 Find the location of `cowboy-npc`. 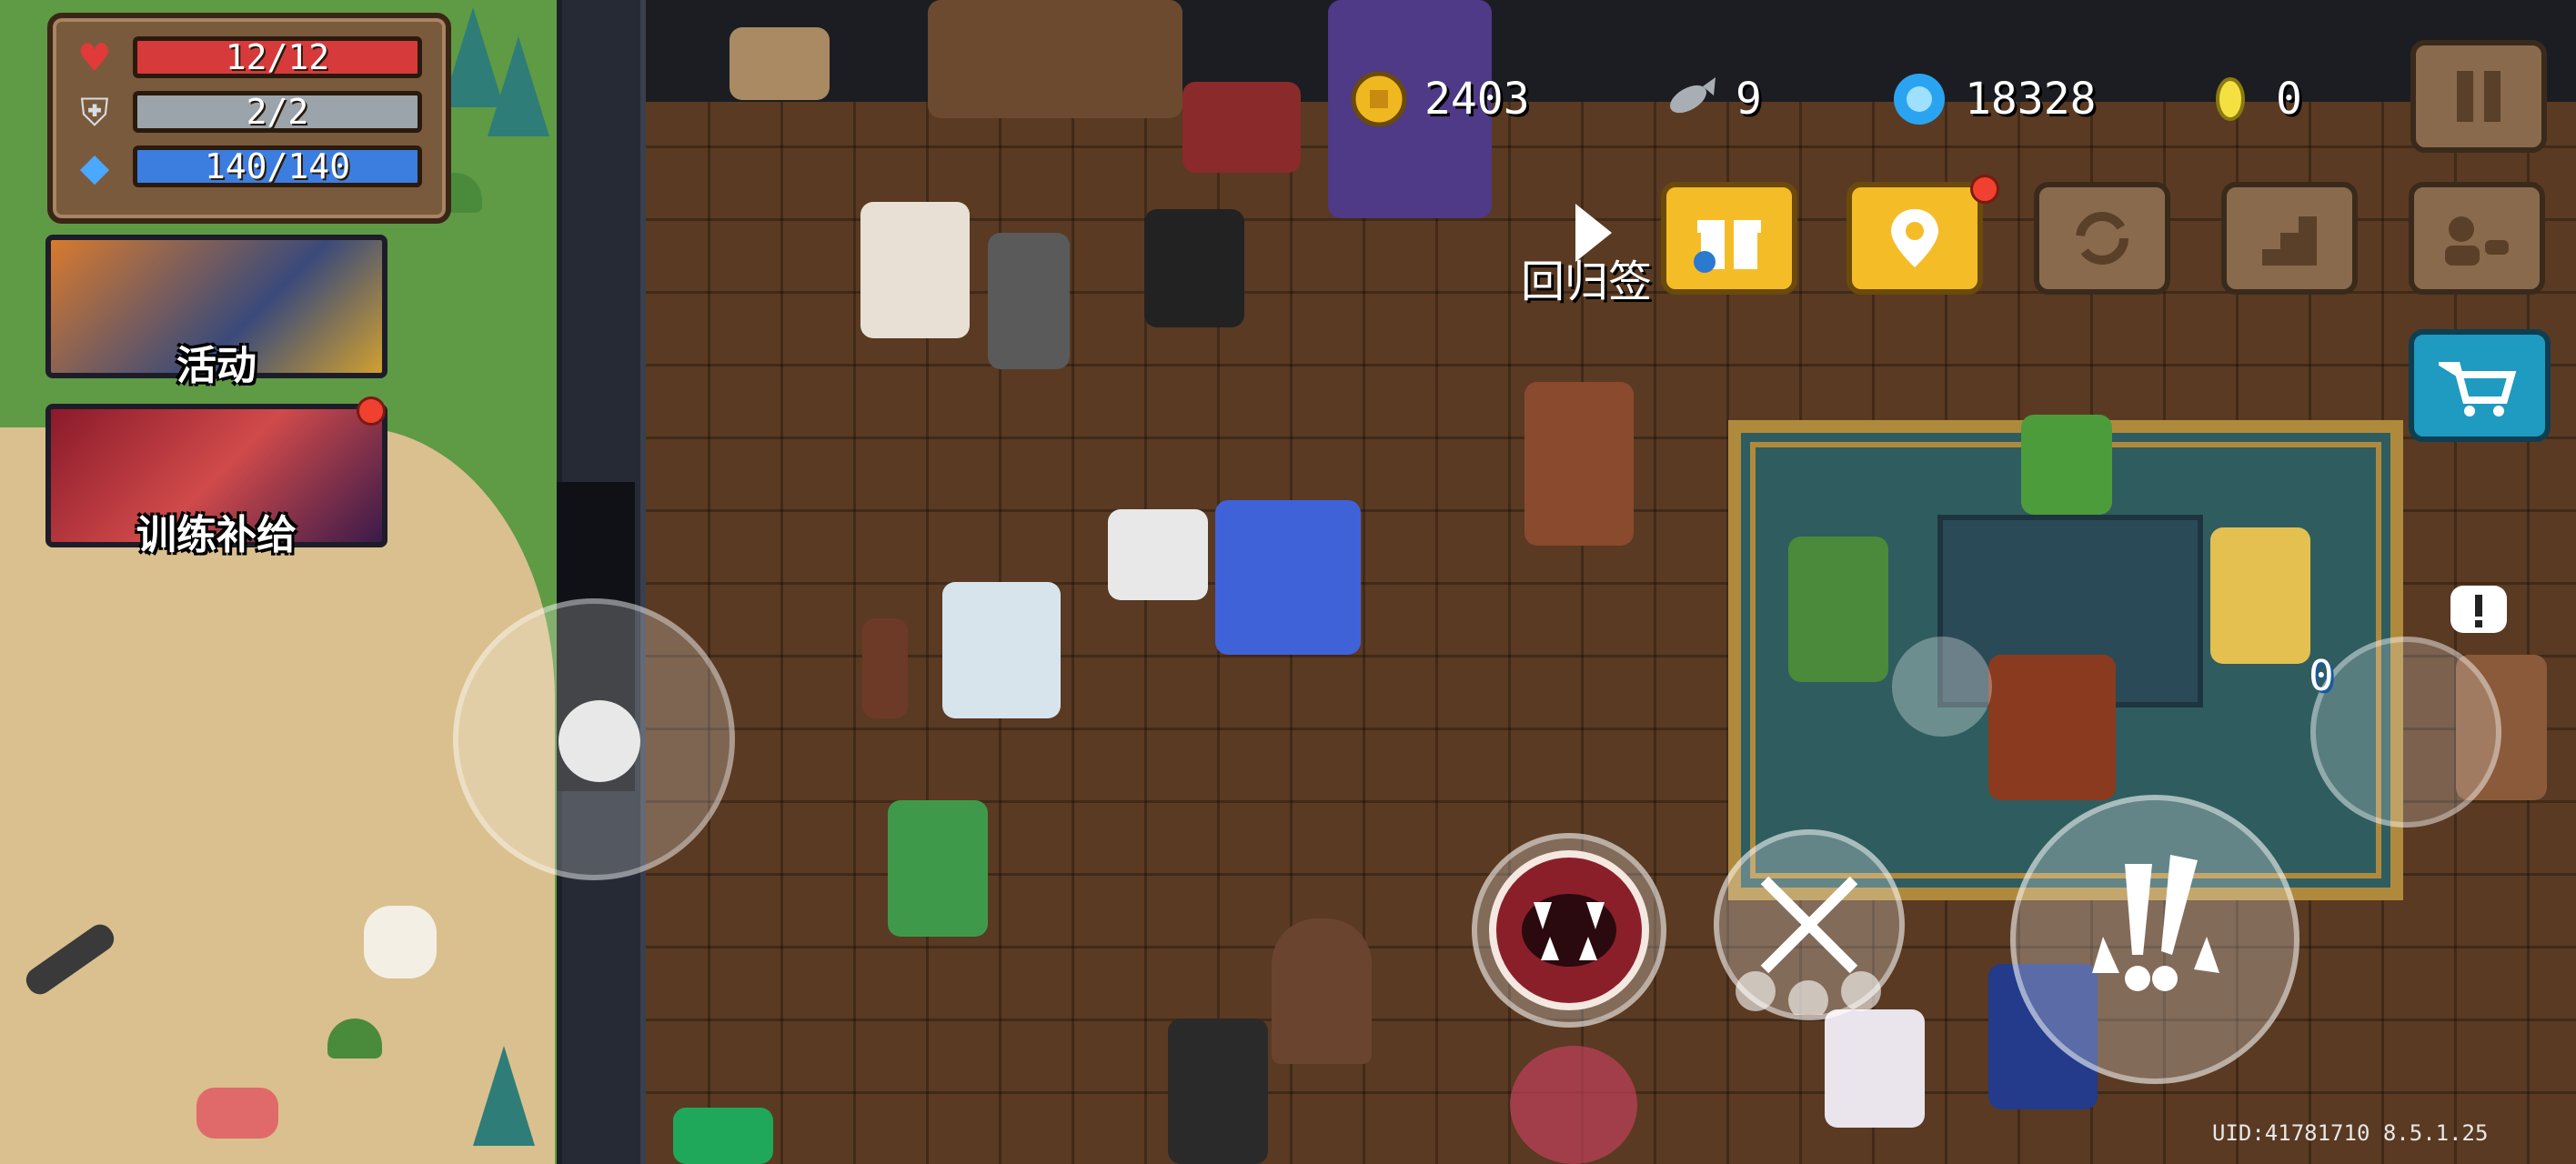

cowboy-npc is located at coordinates (1241, 128).